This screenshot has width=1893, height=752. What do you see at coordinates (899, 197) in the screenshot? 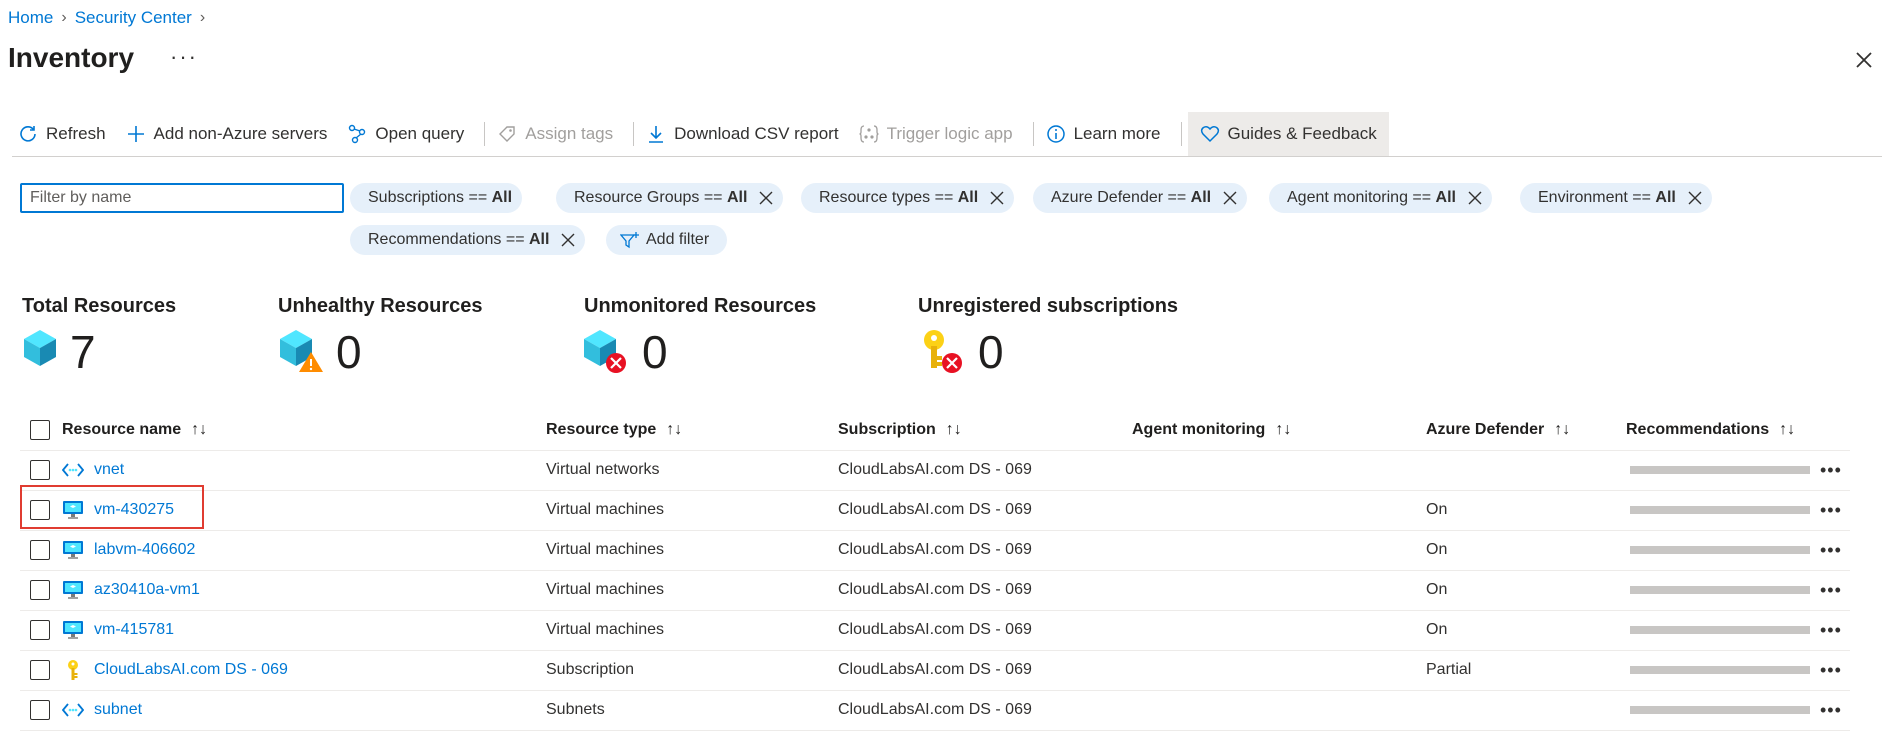
I see `filter-pill-label: Resource types == All` at bounding box center [899, 197].